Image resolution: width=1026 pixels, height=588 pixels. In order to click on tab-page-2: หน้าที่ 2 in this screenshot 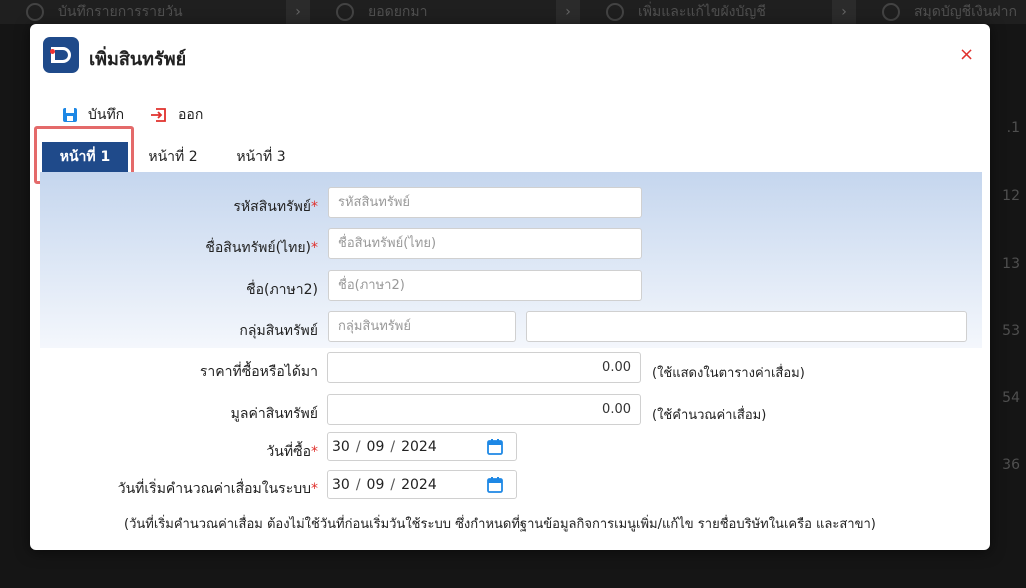, I will do `click(173, 157)`.